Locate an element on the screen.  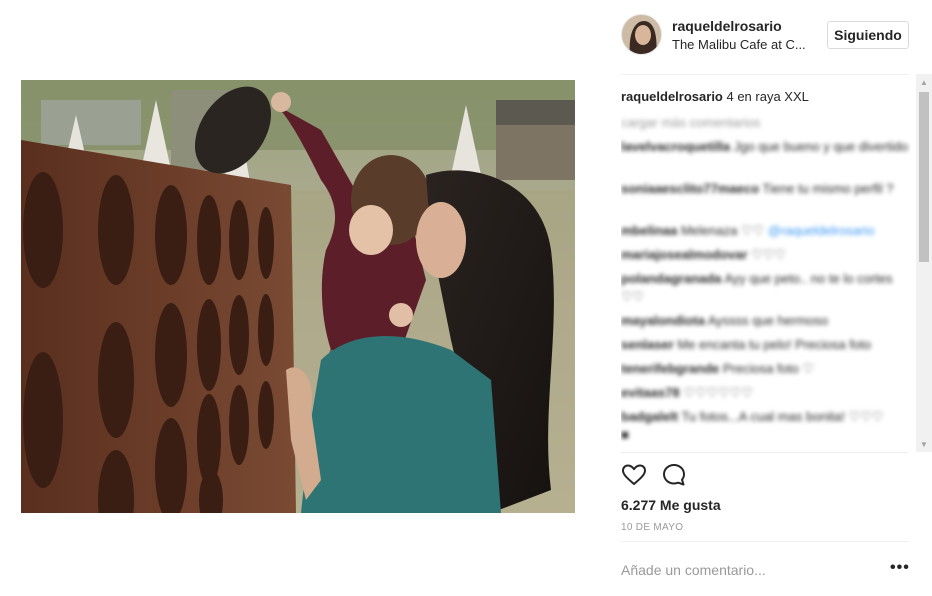
comment-username: evitaas78 is located at coordinates (650, 392).